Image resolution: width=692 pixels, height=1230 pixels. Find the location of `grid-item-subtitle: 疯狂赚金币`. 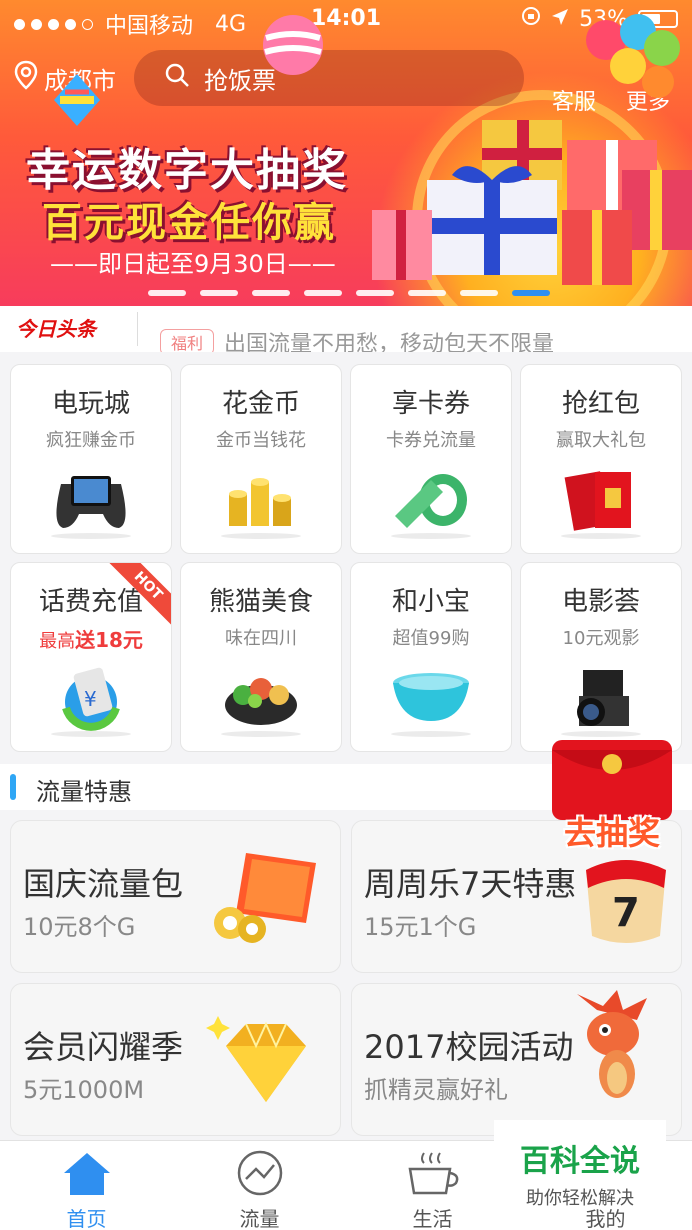

grid-item-subtitle: 疯狂赚金币 is located at coordinates (91, 440).